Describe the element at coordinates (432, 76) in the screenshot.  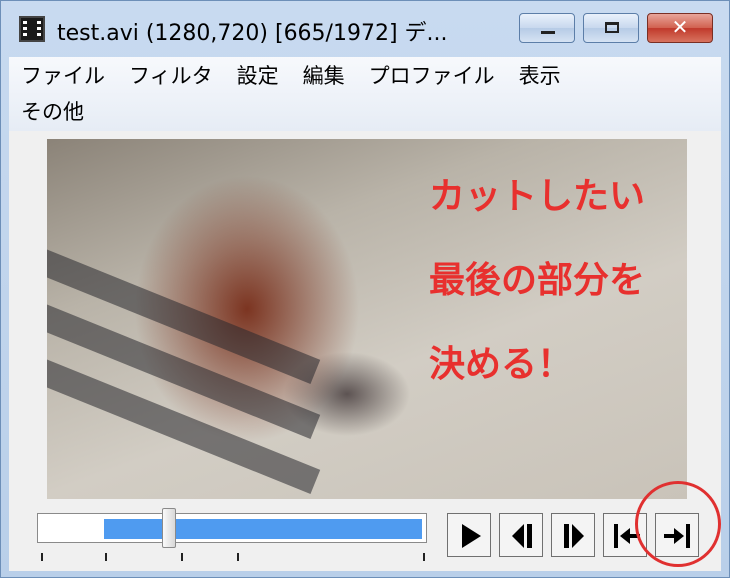
I see `menu-profile: プロファイル` at that location.